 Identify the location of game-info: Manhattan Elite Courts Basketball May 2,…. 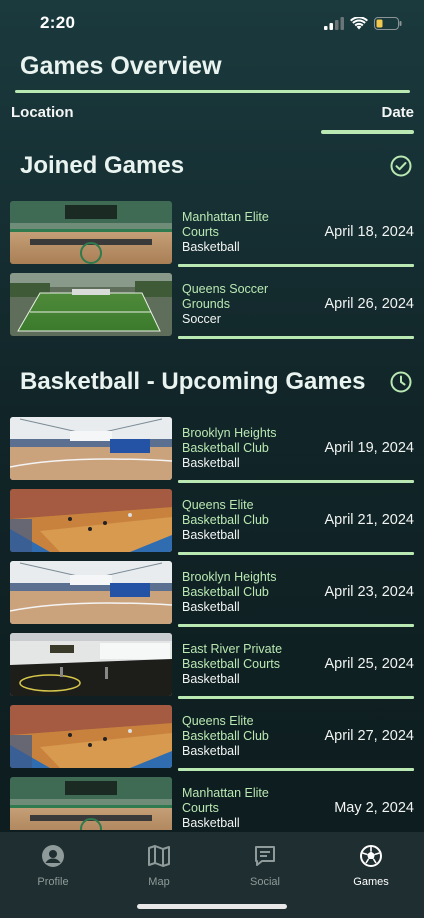
(296, 804).